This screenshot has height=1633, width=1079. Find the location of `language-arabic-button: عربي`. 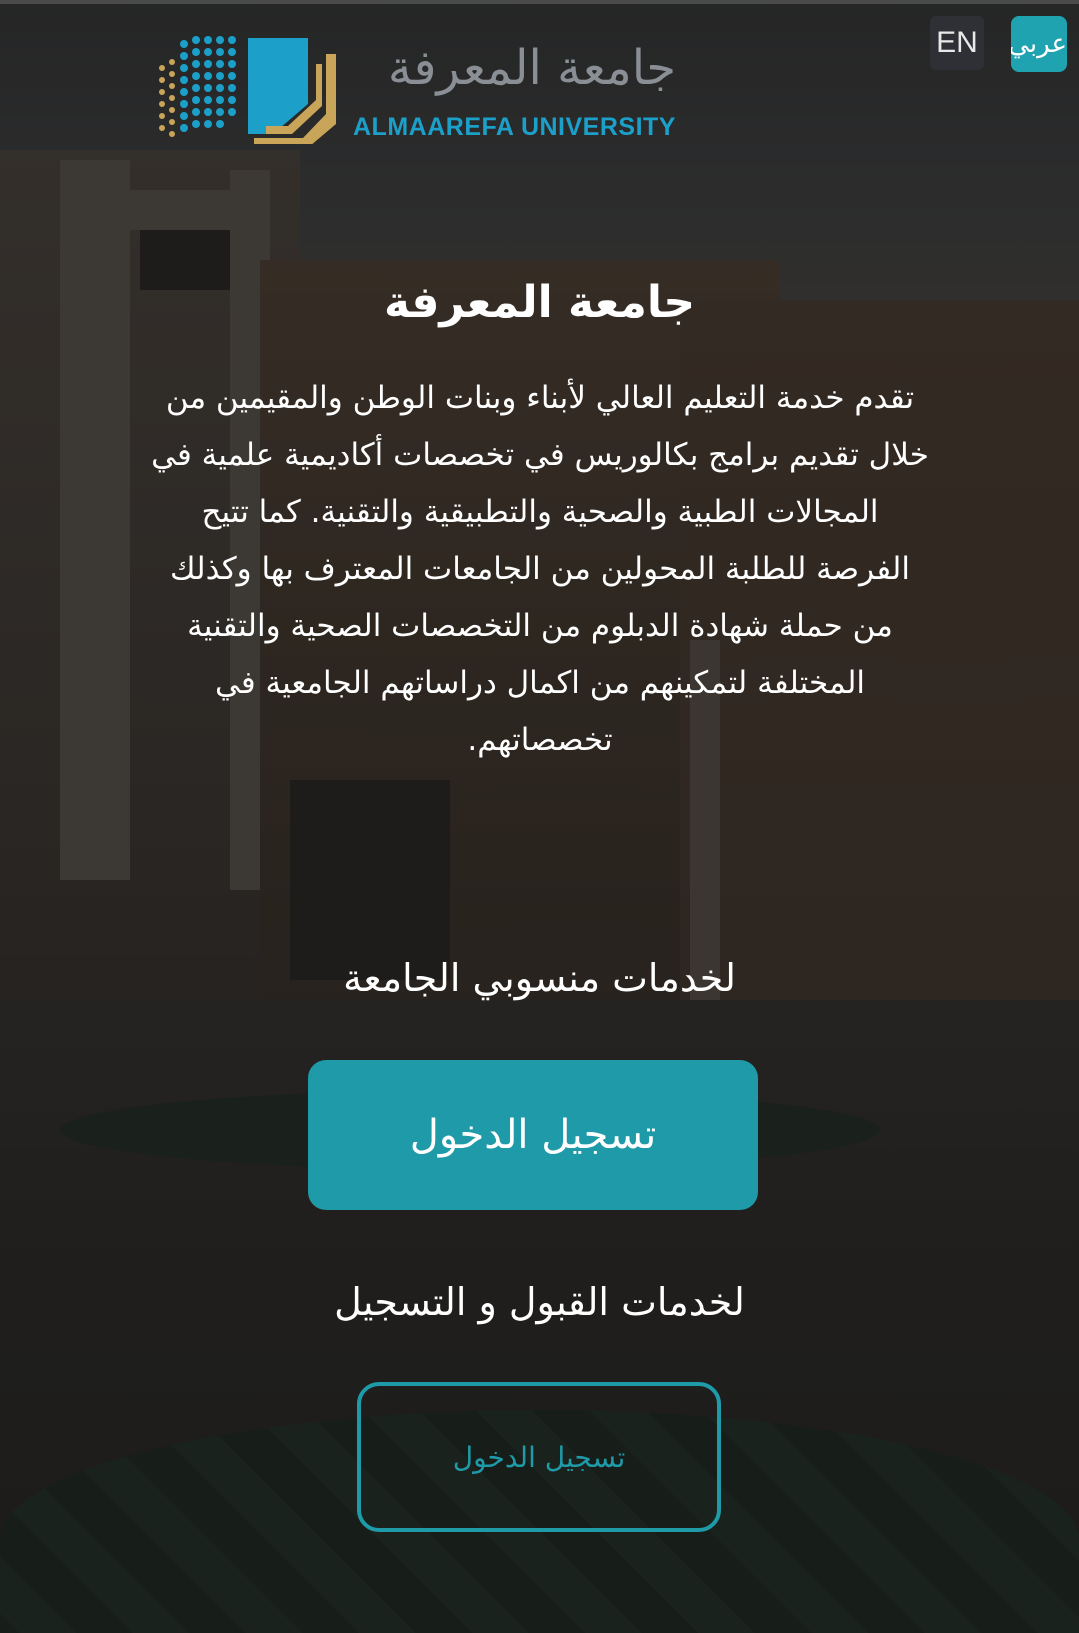

language-arabic-button: عربي is located at coordinates (1039, 44).